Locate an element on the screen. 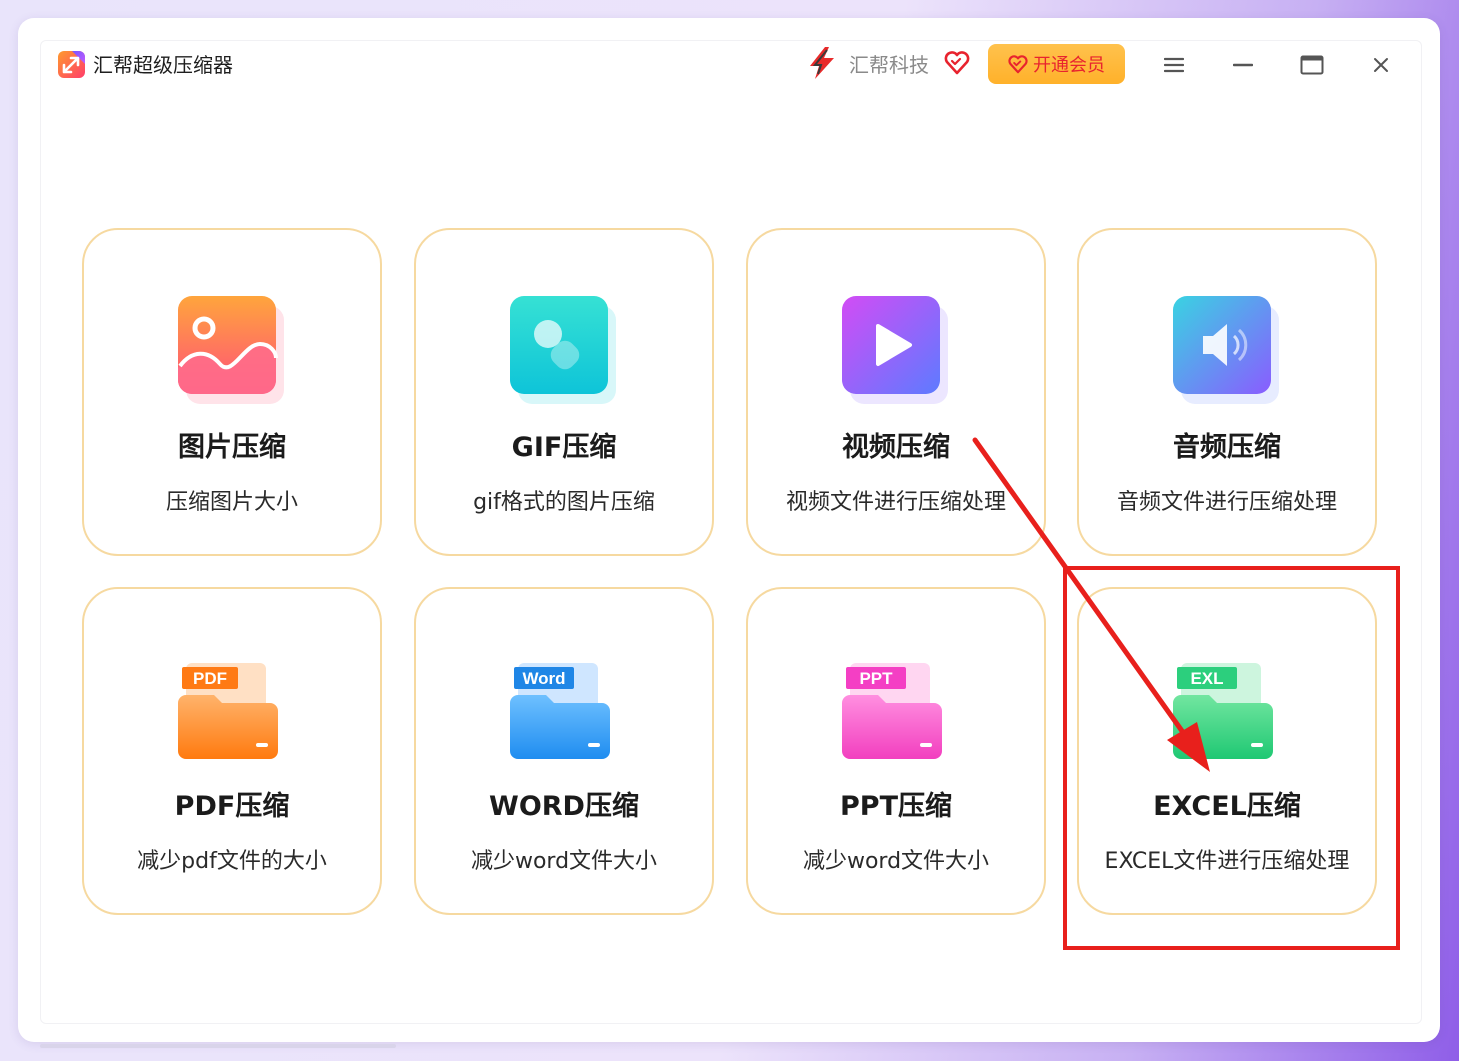  tool-desc: 压缩图片大小 is located at coordinates (231, 502).